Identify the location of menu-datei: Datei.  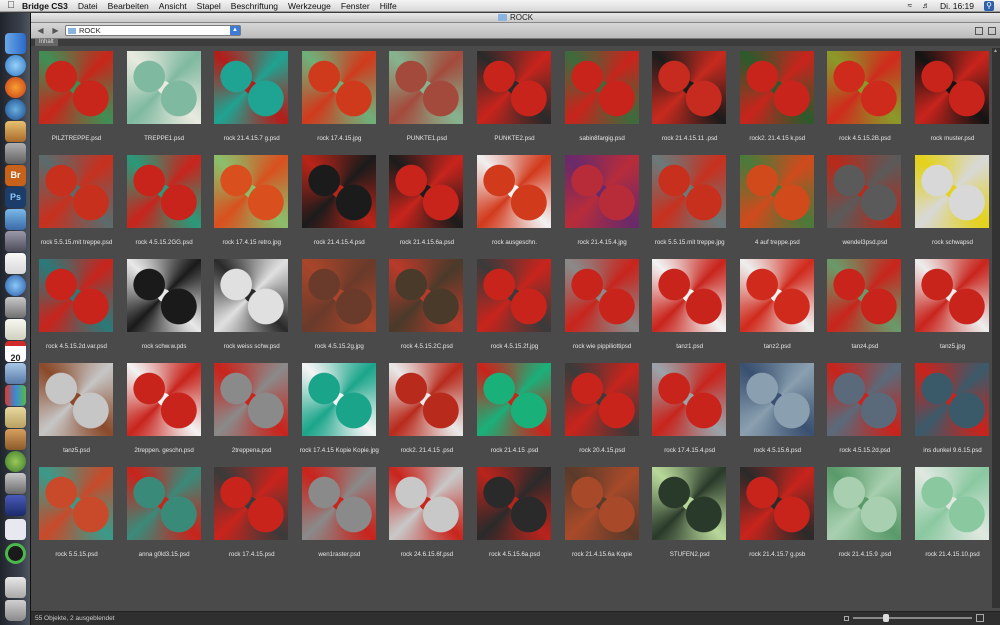
(88, 6).